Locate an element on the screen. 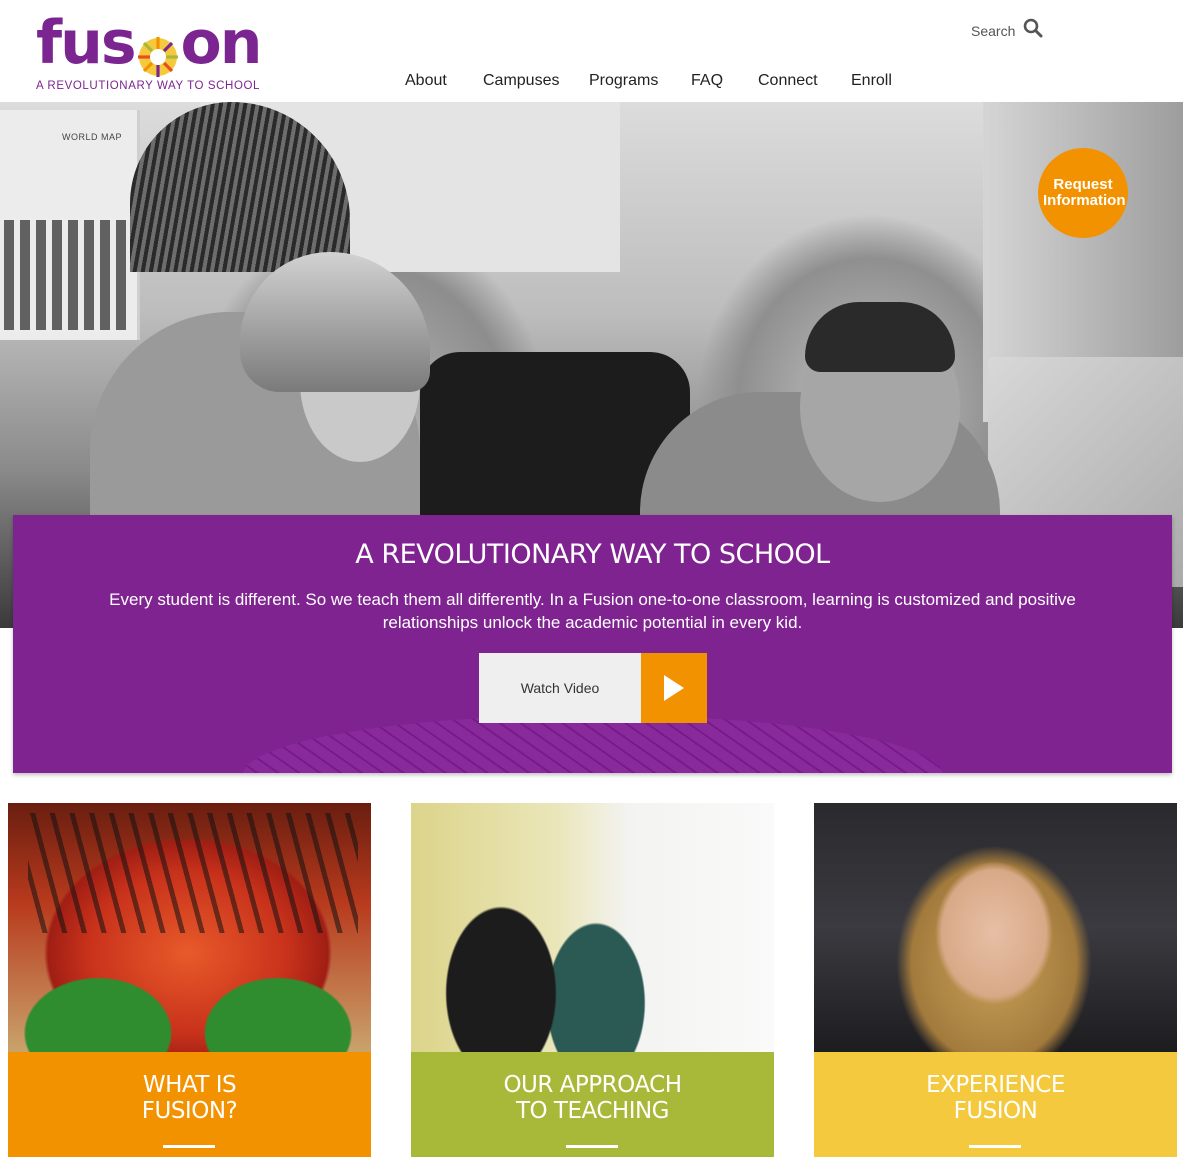 The image size is (1183, 1157). search-link: Search is located at coordinates (1007, 30).